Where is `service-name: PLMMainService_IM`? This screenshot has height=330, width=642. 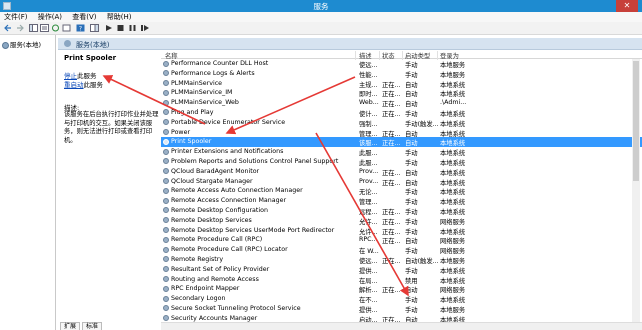
service-name: PLMMainService_IM is located at coordinates (202, 93).